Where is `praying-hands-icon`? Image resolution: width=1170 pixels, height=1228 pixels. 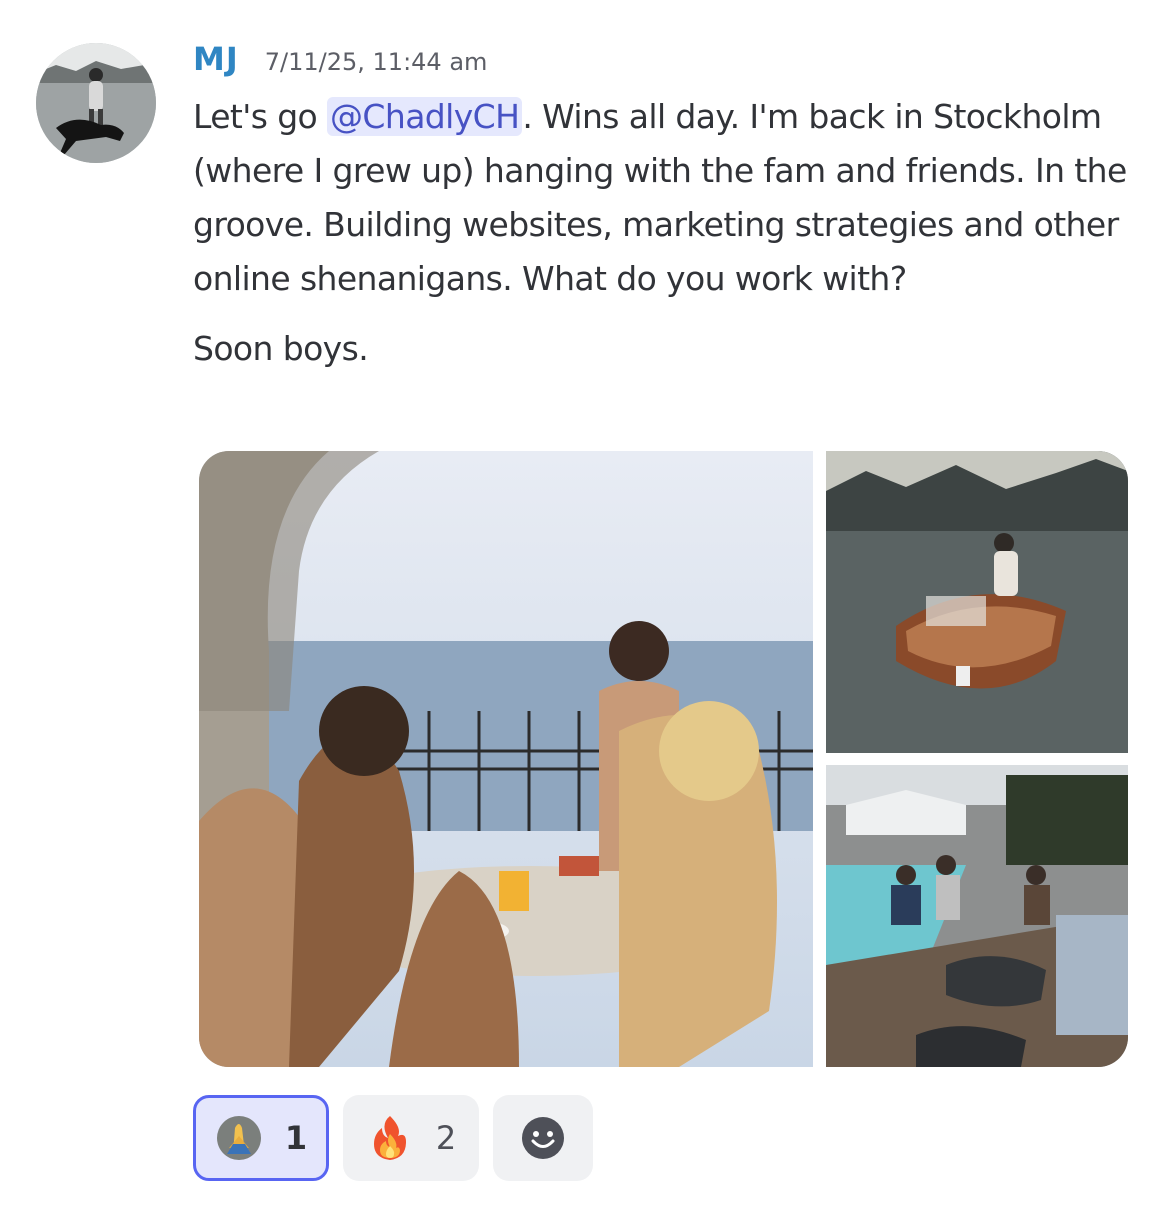
praying-hands-icon is located at coordinates (238, 1138).